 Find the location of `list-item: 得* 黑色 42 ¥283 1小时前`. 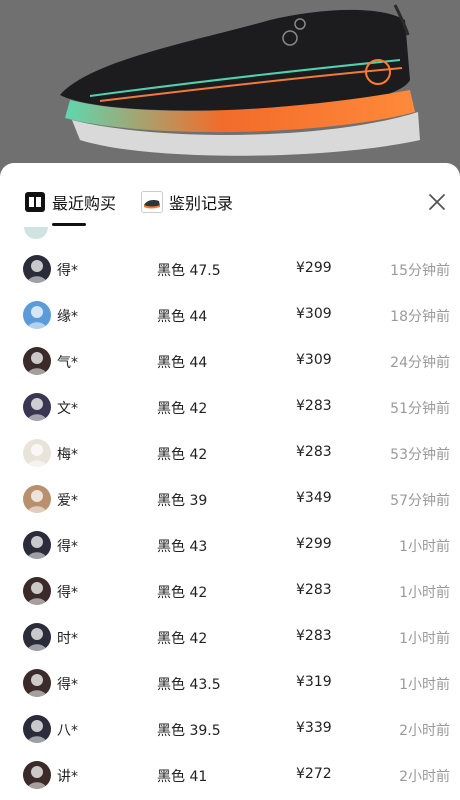

list-item: 得* 黑色 42 ¥283 1小时前 is located at coordinates (230, 592).